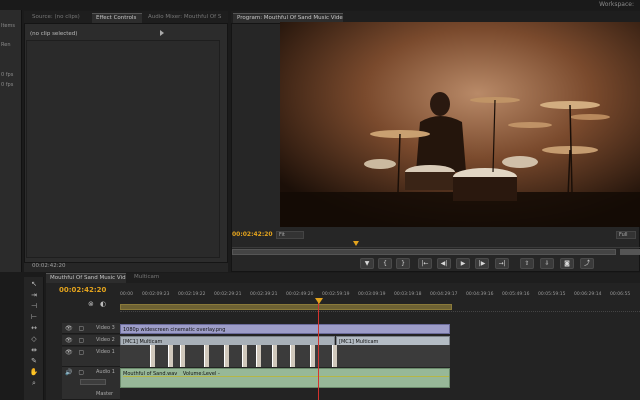  I want to click on timeline-timecode: 00:02:42:20, so click(82, 290).